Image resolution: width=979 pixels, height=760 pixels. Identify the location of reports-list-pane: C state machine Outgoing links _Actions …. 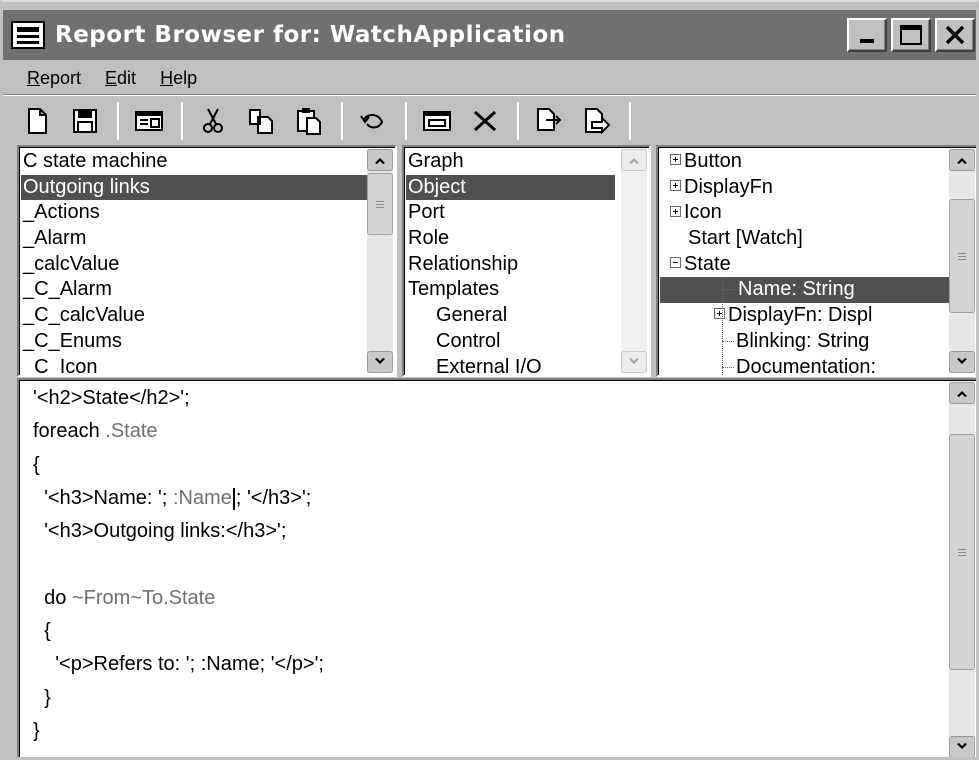
(207, 261).